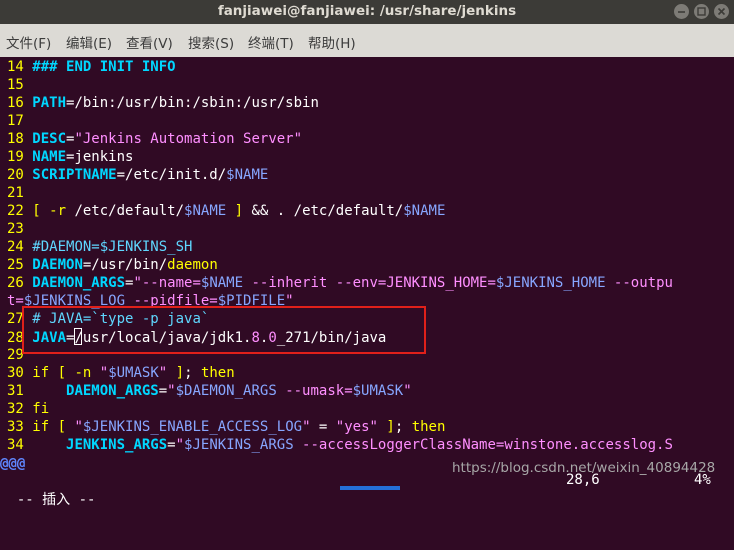  I want to click on code-line: 32 fi, so click(28, 409).